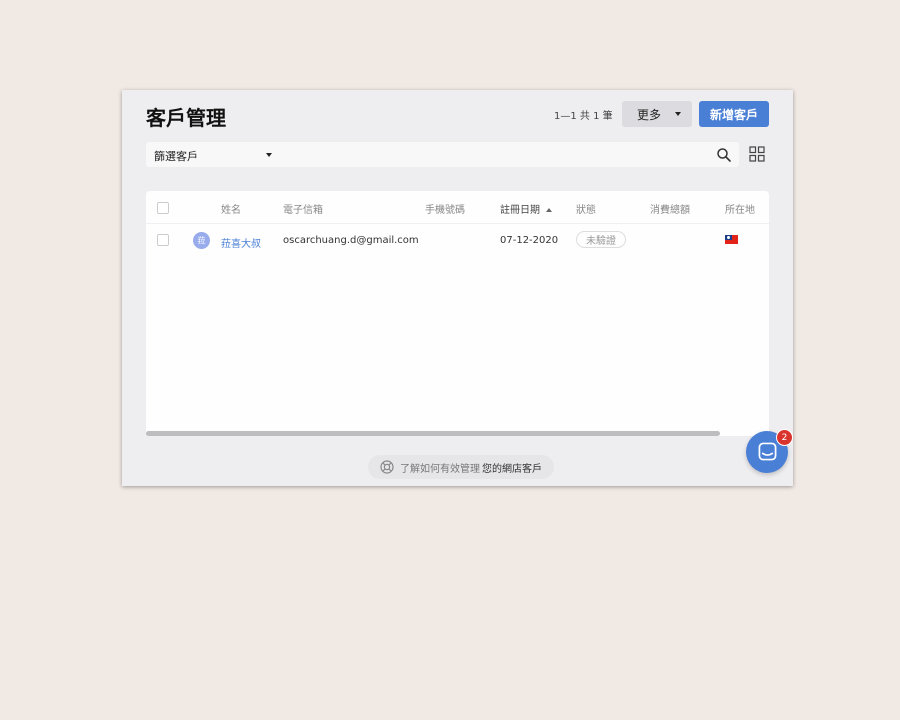 This screenshot has height=720, width=900. Describe the element at coordinates (784, 437) in the screenshot. I see `chat-notification-badge: 2` at that location.